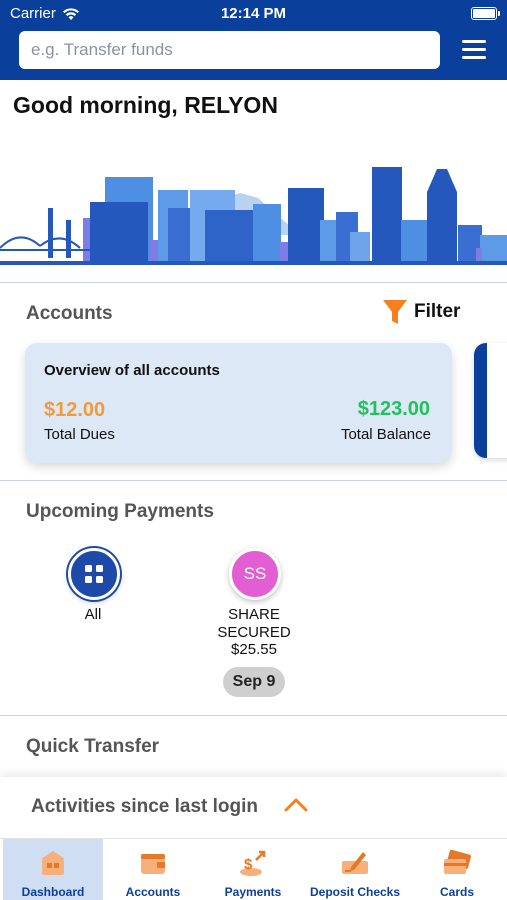 Image resolution: width=507 pixels, height=900 pixels. Describe the element at coordinates (485, 13) in the screenshot. I see `battery-icon` at that location.